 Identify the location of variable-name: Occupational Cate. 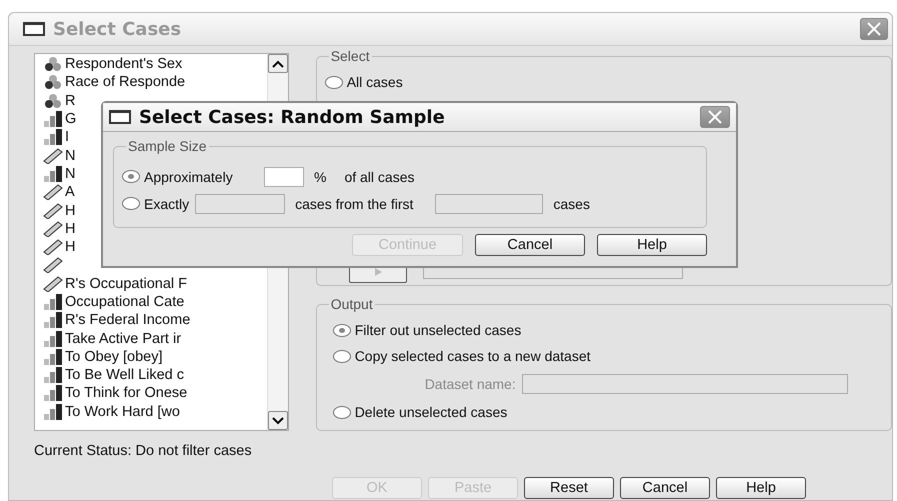
(124, 302).